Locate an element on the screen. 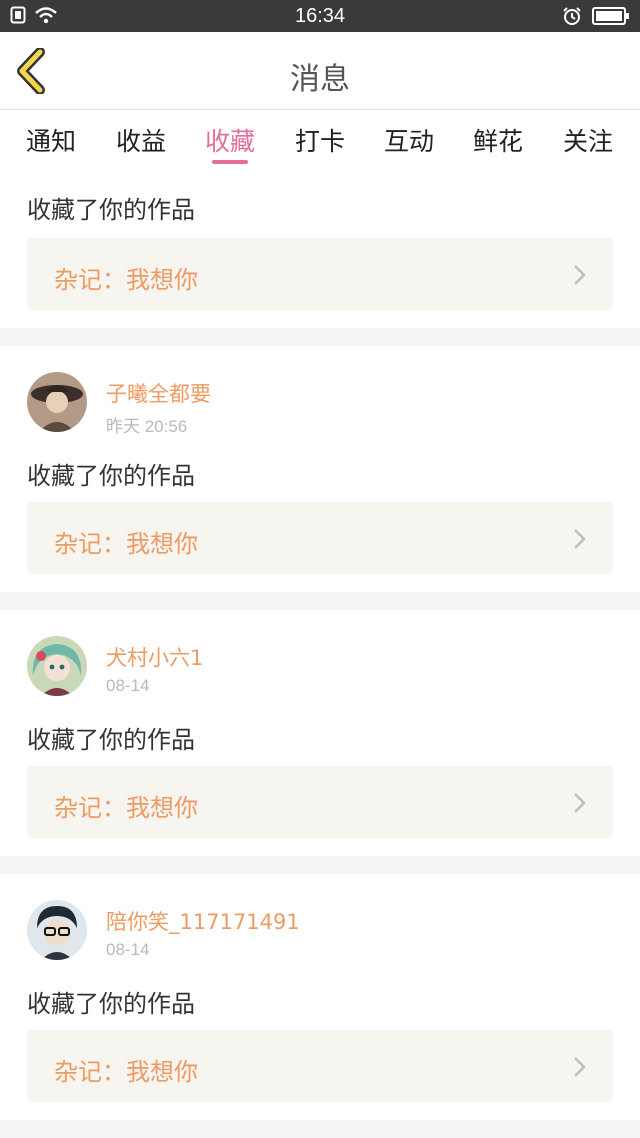 Image resolution: width=640 pixels, height=1138 pixels. status-time: 16:34 is located at coordinates (320, 16).